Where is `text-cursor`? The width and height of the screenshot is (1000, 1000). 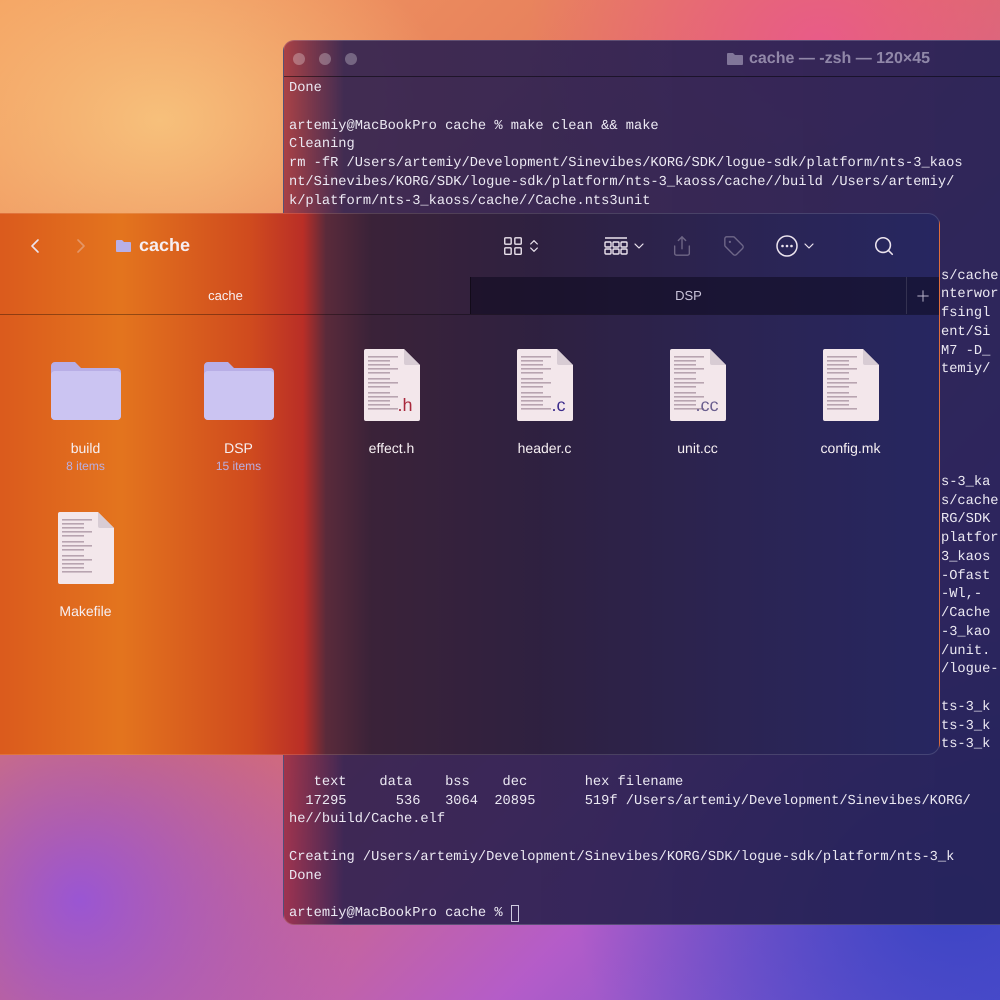
text-cursor is located at coordinates (514, 913).